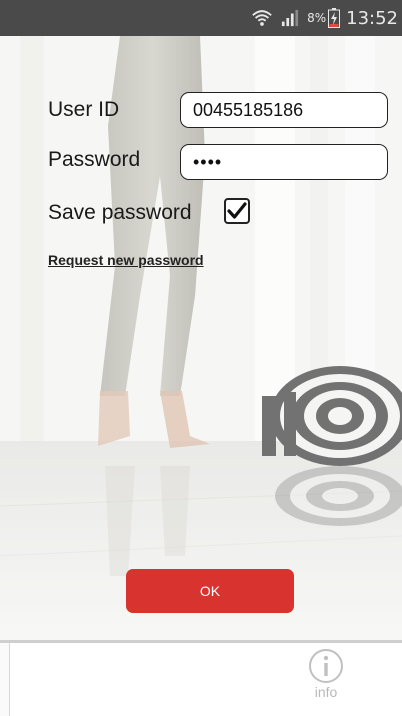  Describe the element at coordinates (290, 18) in the screenshot. I see `signal-icon` at that location.